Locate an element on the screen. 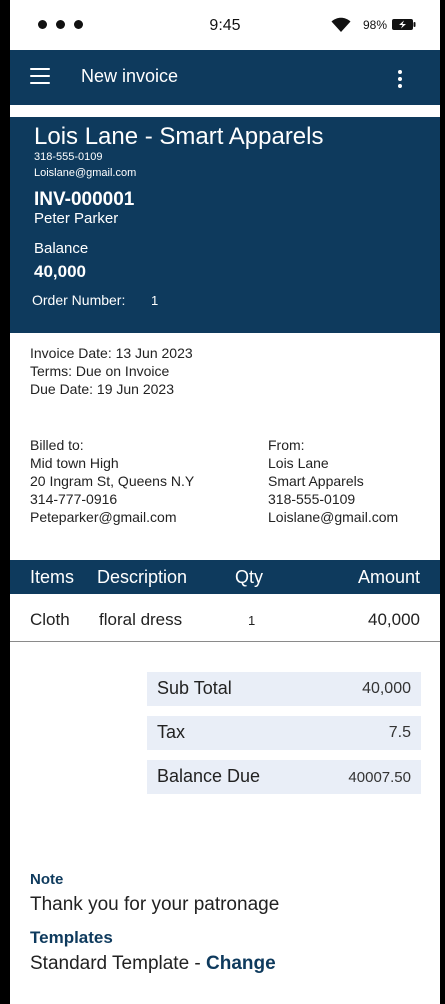 This screenshot has height=1004, width=445. hamburger-menu-icon is located at coordinates (41, 76).